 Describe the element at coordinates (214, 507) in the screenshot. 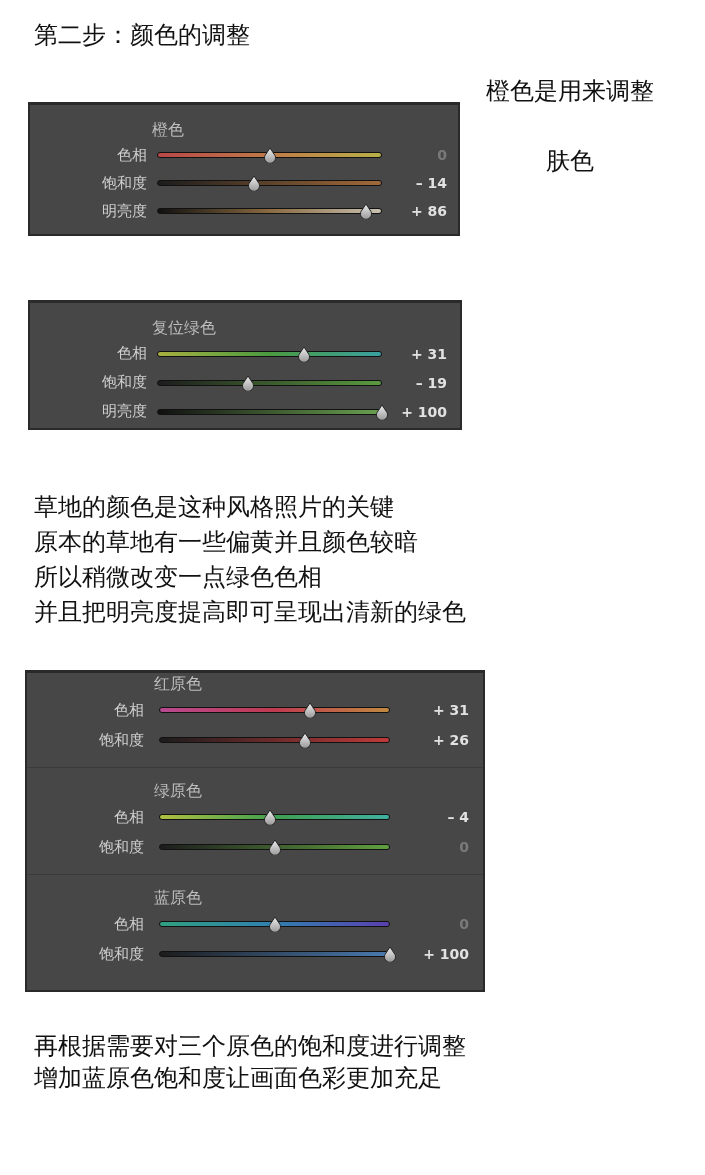

I see `paragraph-line: 草地的颜色是这种风格照片的关键` at that location.